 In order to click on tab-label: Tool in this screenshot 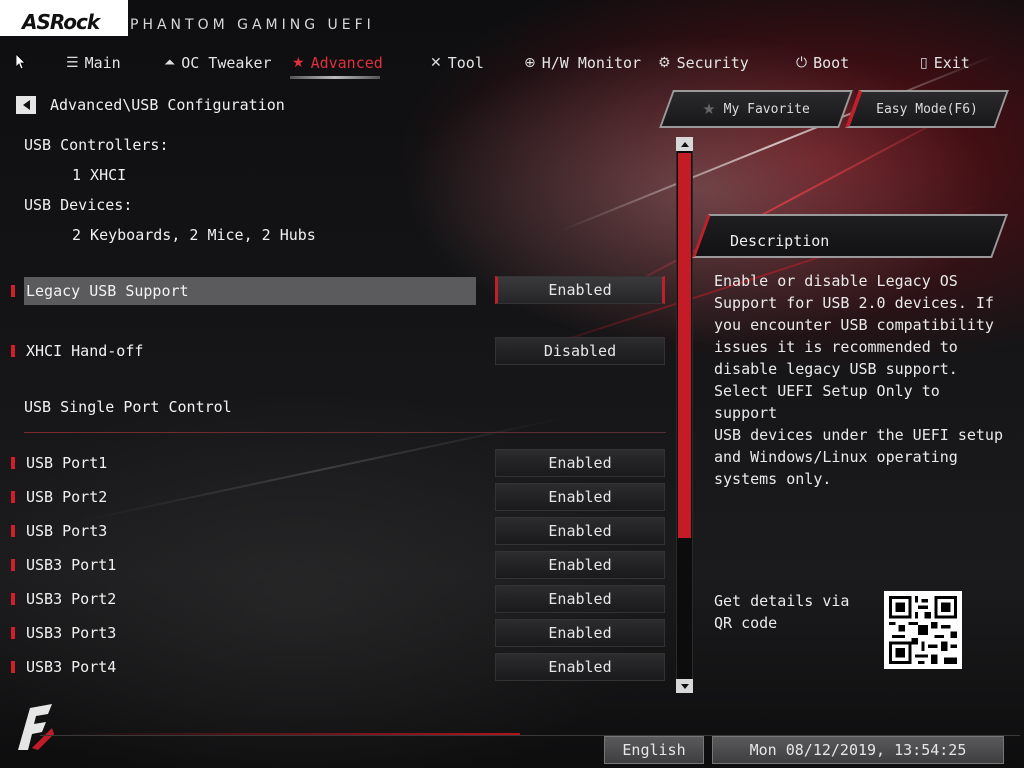, I will do `click(465, 63)`.